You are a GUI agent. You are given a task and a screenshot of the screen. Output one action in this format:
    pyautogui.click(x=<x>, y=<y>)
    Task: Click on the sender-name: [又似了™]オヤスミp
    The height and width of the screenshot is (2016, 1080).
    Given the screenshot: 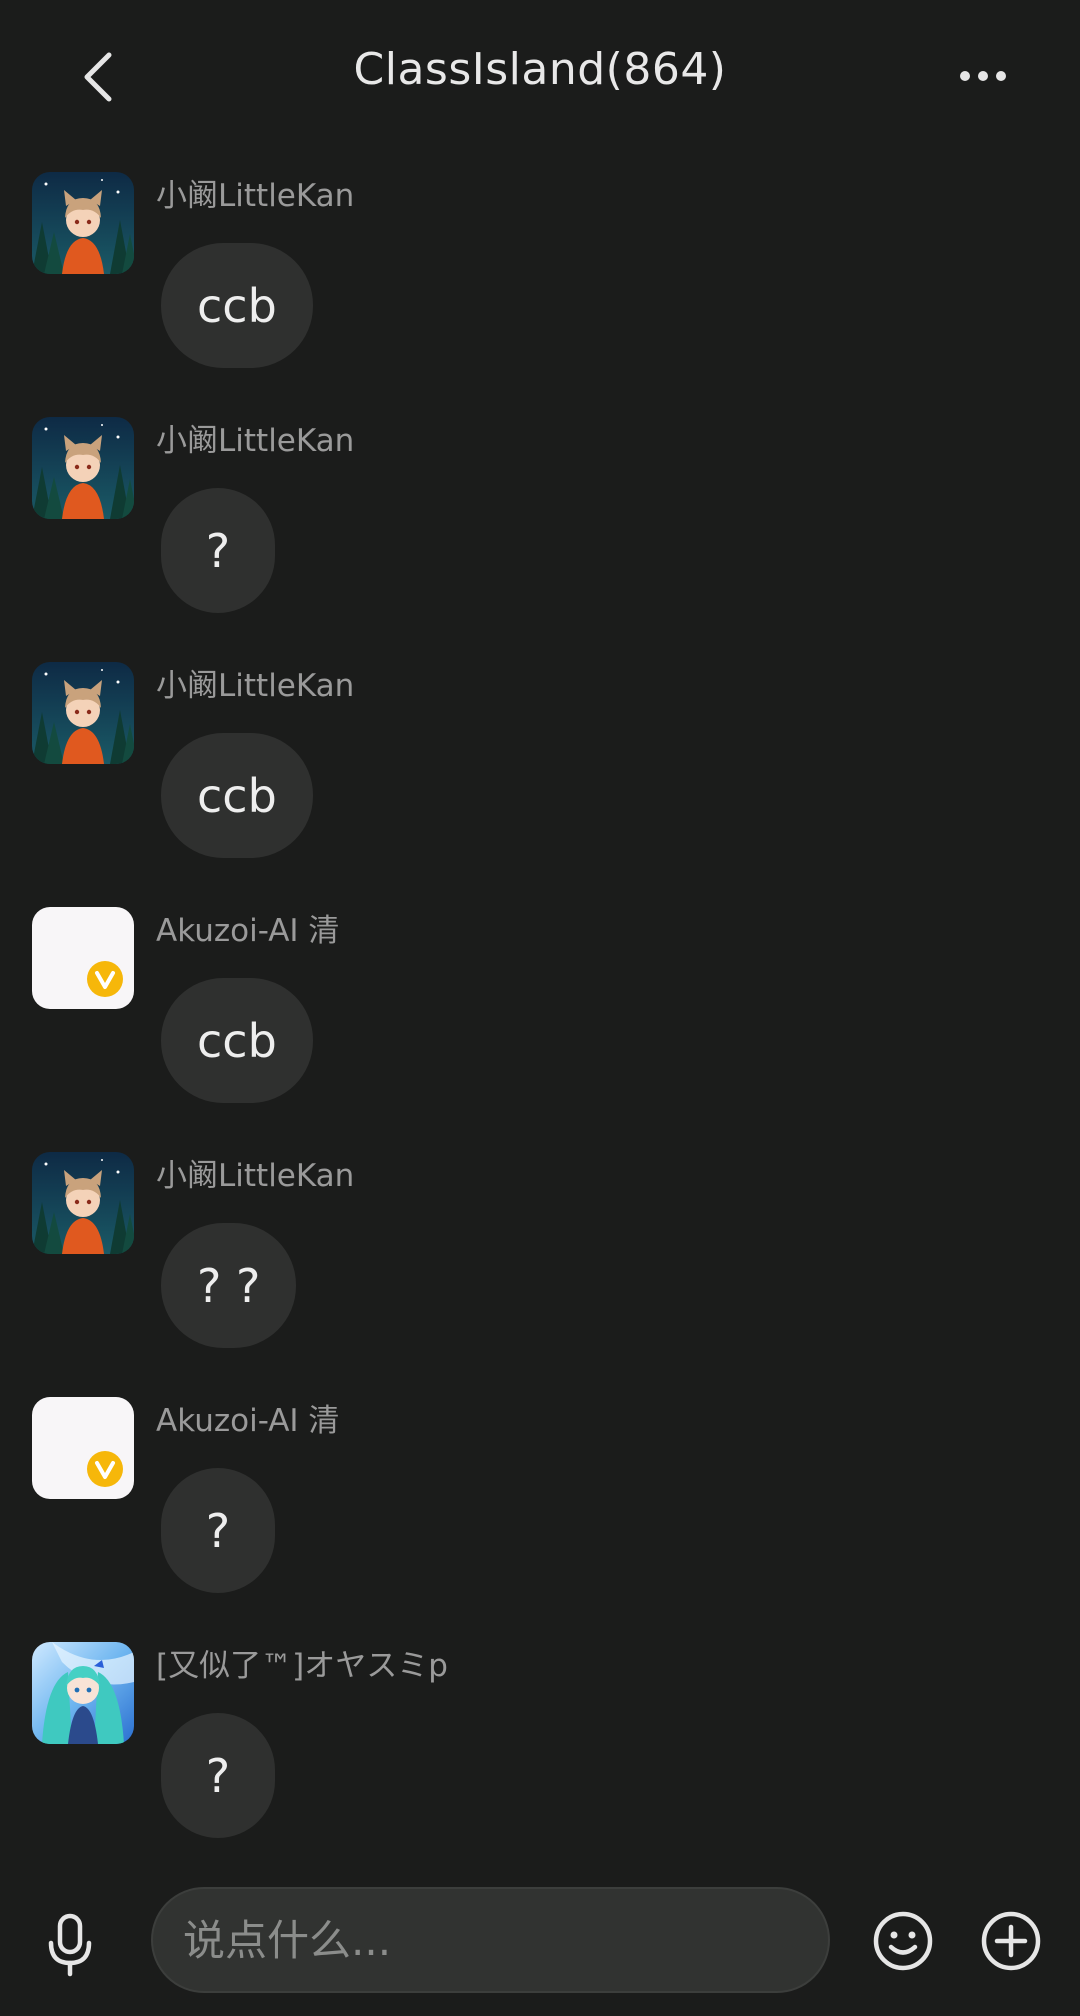 What is the action you would take?
    pyautogui.click(x=302, y=1666)
    